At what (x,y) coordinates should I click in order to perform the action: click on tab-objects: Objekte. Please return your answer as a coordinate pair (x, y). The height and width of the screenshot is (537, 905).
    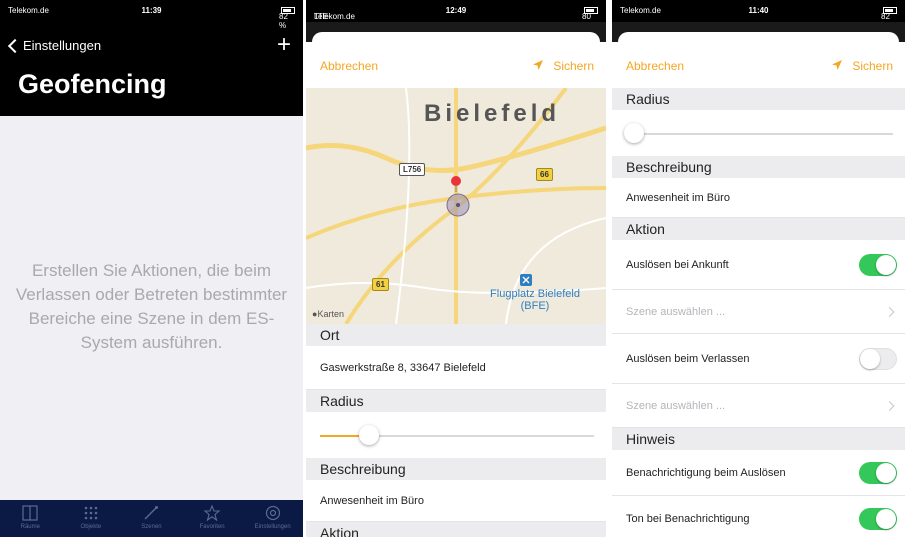
    Looking at the image, I should click on (91, 518).